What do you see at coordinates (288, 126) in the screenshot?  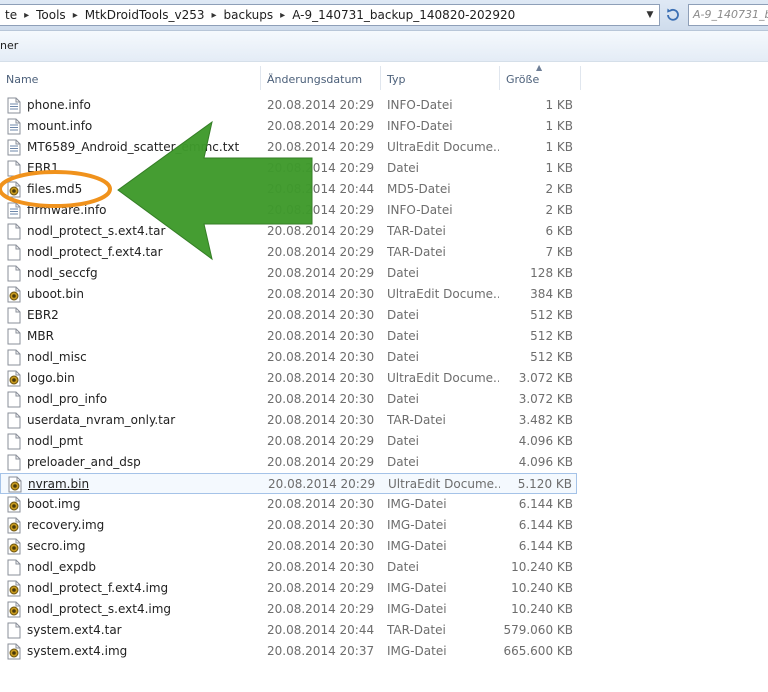 I see `file-row: mount.info 20.08.2014 20:29 INFO-Datei 1 KB` at bounding box center [288, 126].